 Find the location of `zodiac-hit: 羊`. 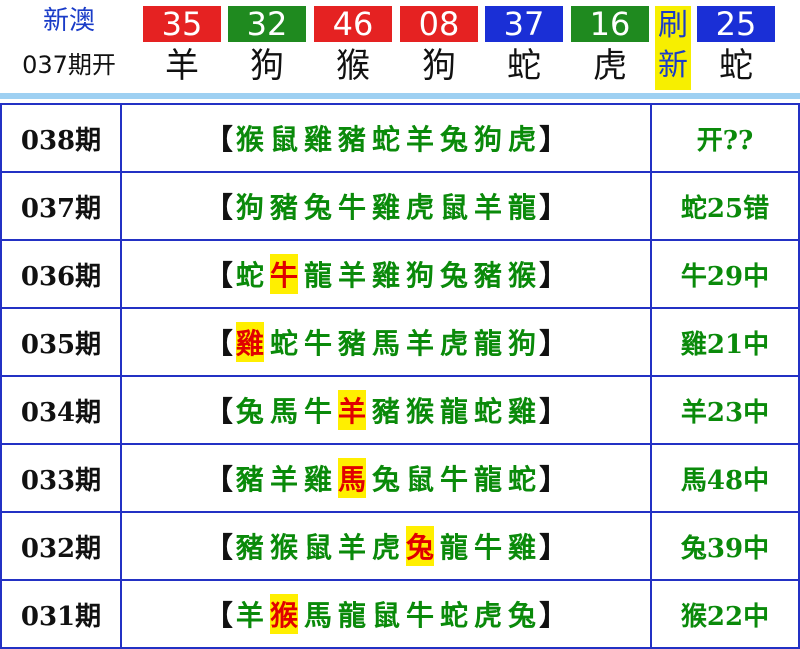

zodiac-hit: 羊 is located at coordinates (351, 410).